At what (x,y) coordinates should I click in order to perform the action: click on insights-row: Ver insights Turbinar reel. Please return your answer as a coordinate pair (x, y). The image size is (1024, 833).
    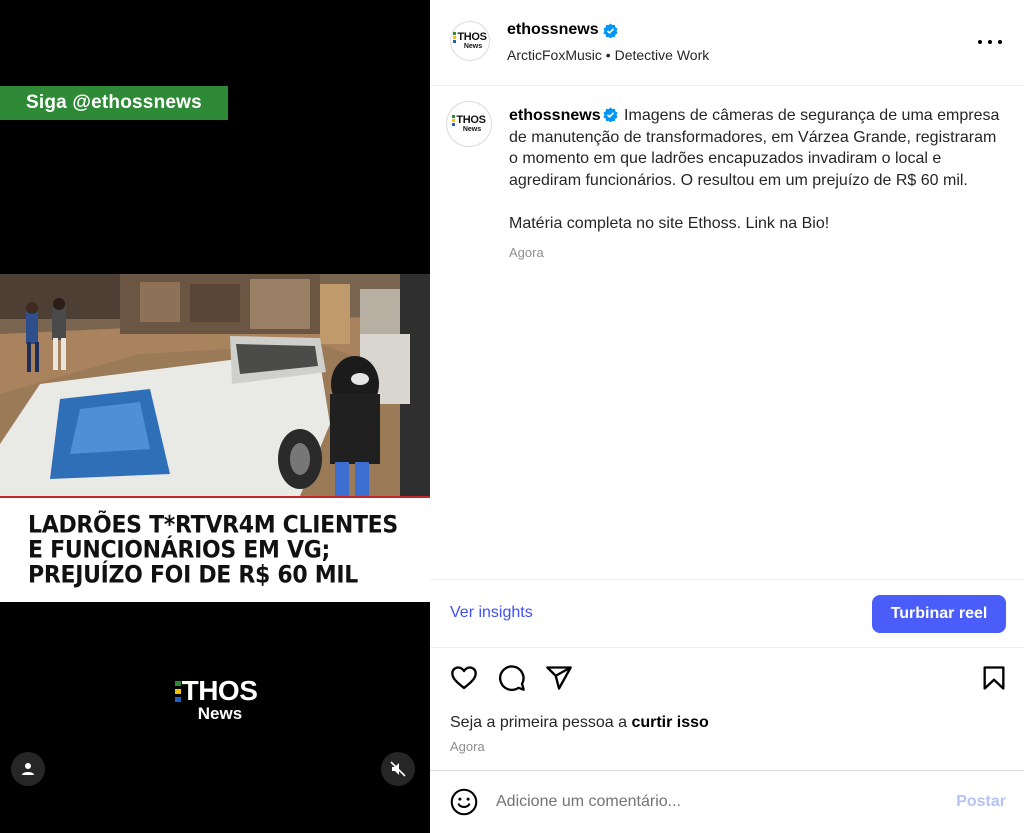
    Looking at the image, I should click on (727, 614).